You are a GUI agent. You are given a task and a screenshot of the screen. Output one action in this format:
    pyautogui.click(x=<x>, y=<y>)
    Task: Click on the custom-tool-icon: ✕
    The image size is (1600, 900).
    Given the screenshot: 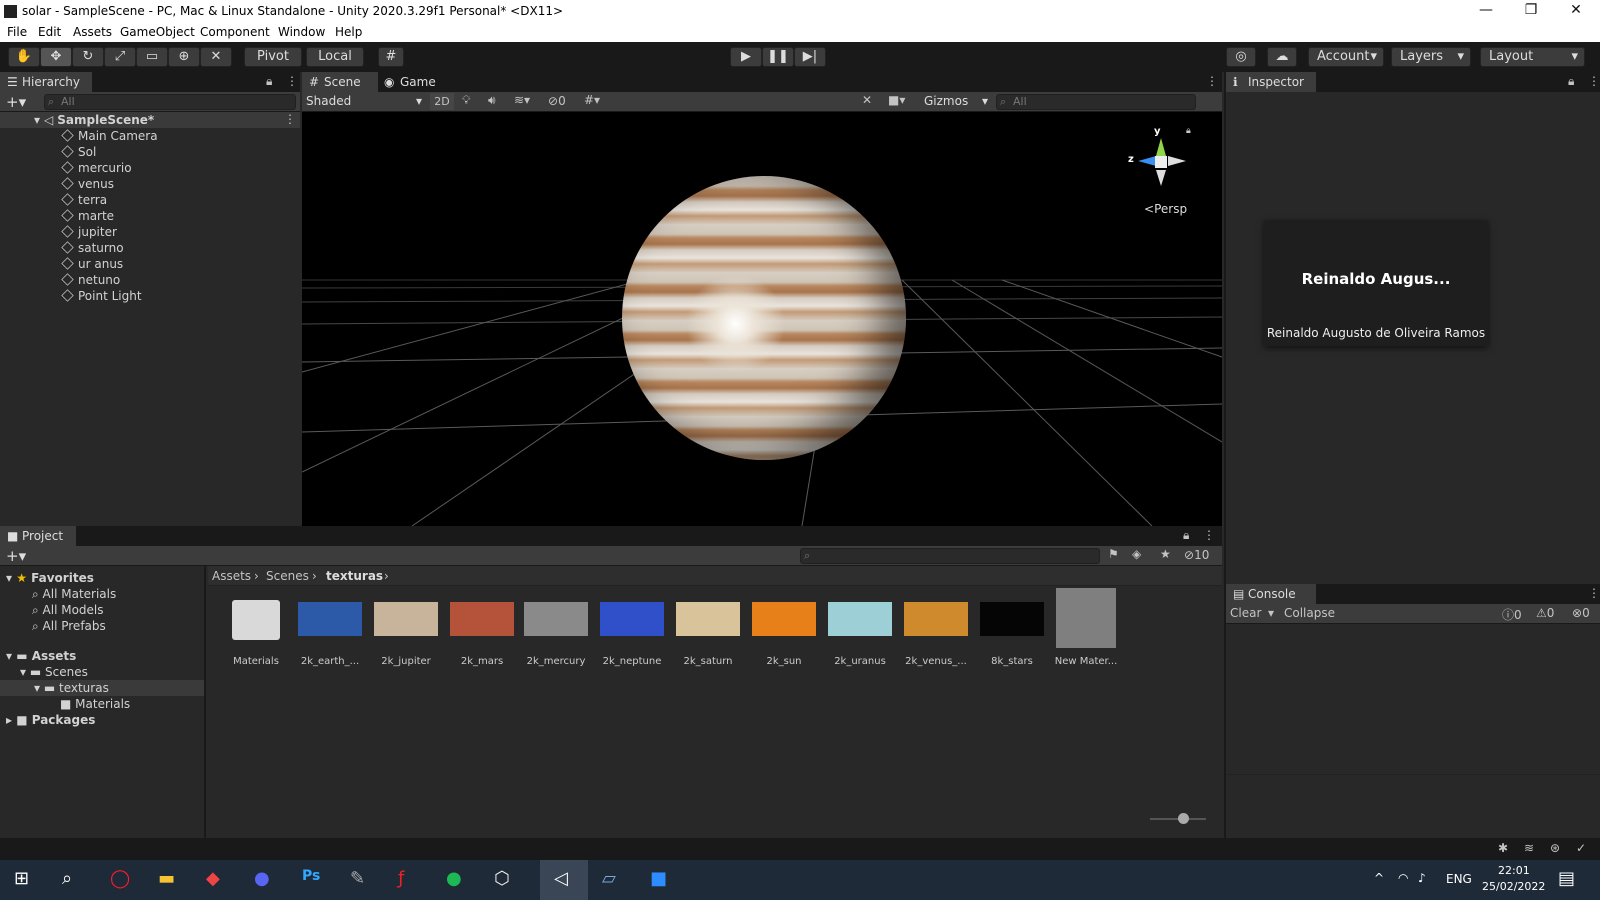 What is the action you would take?
    pyautogui.click(x=216, y=57)
    